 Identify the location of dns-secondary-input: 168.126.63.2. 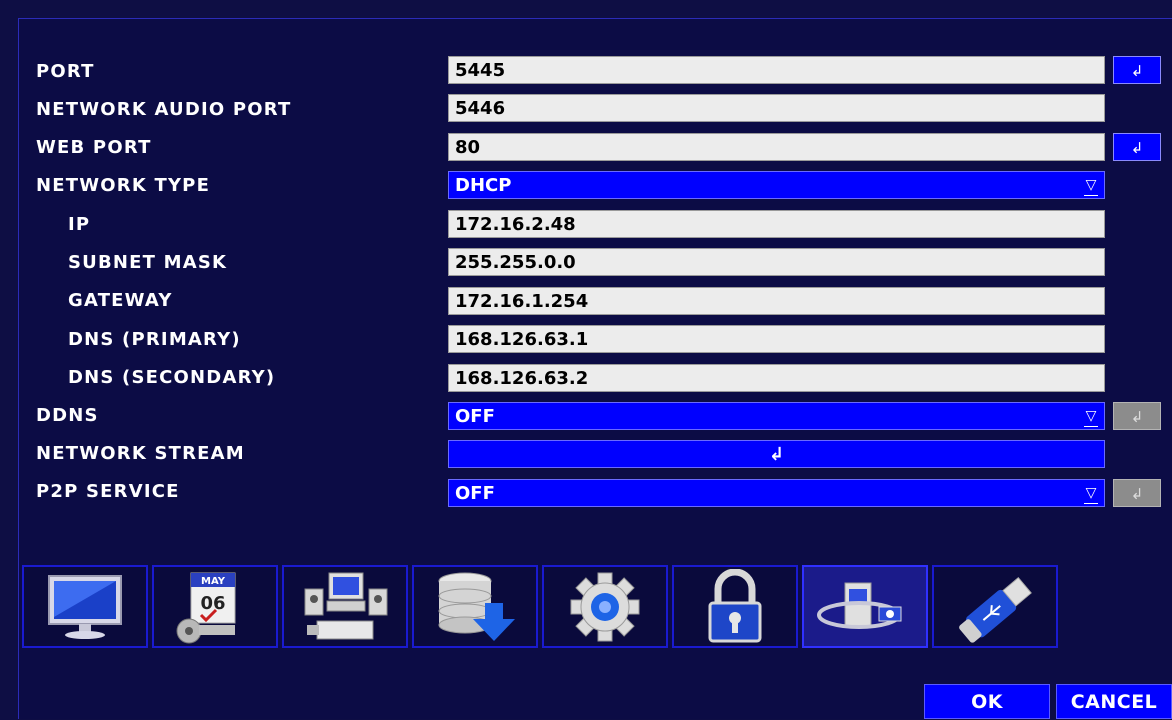
(776, 378).